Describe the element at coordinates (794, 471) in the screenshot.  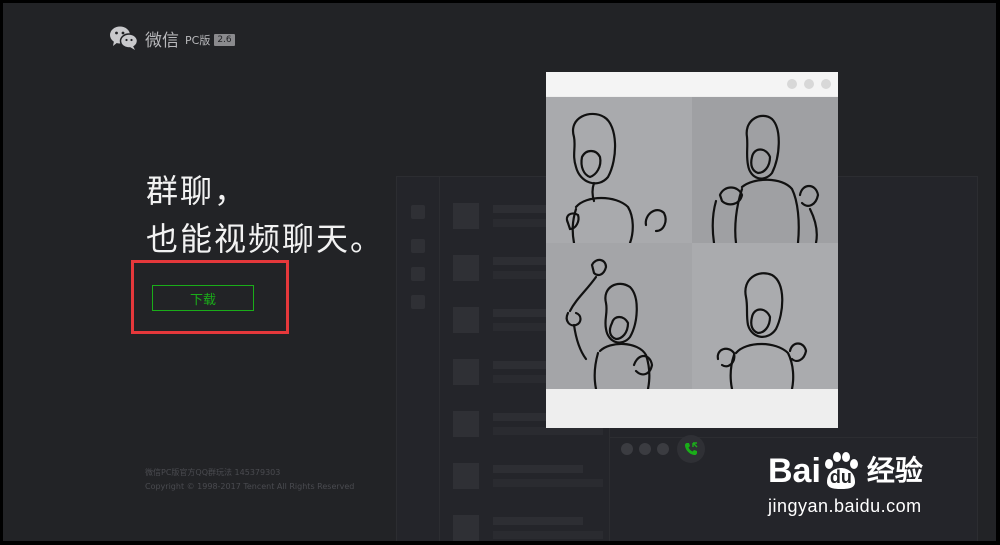
I see `watermark-brand-bai: Bai` at that location.